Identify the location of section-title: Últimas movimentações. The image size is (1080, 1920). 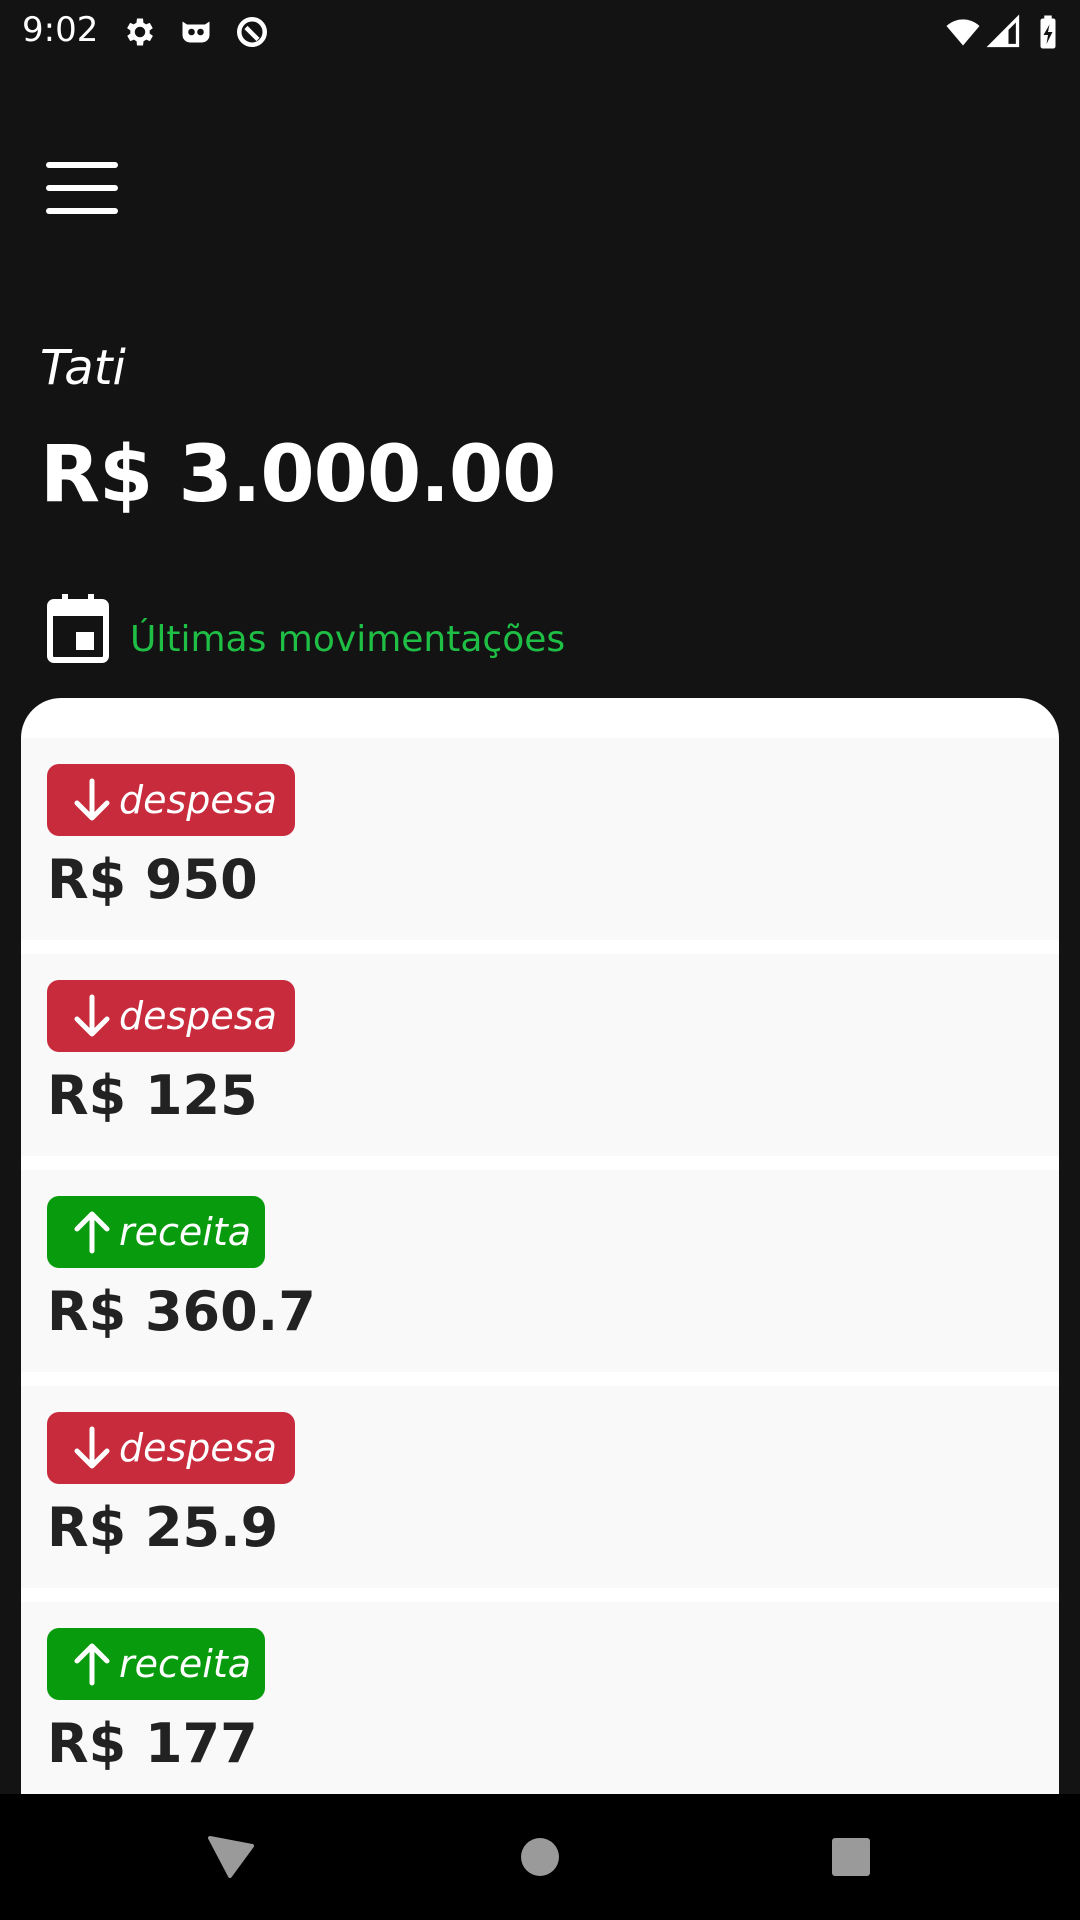
(348, 639).